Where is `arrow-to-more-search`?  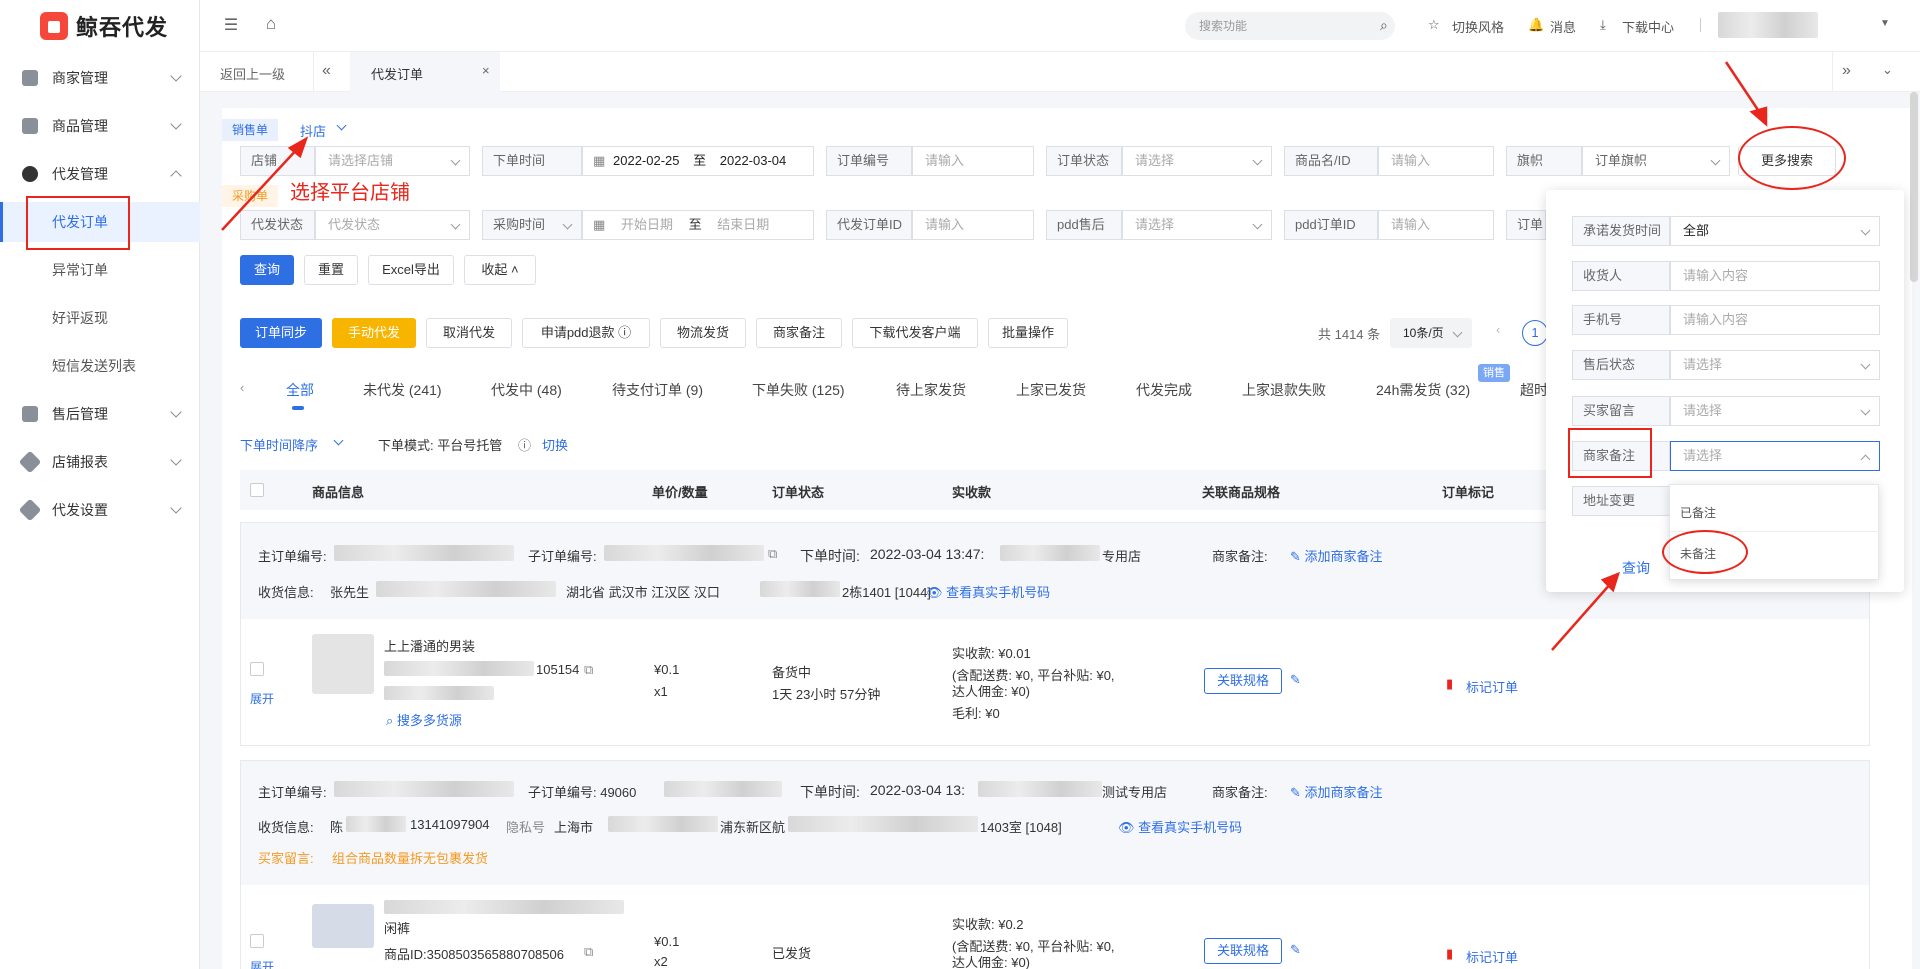 arrow-to-more-search is located at coordinates (1744, 89).